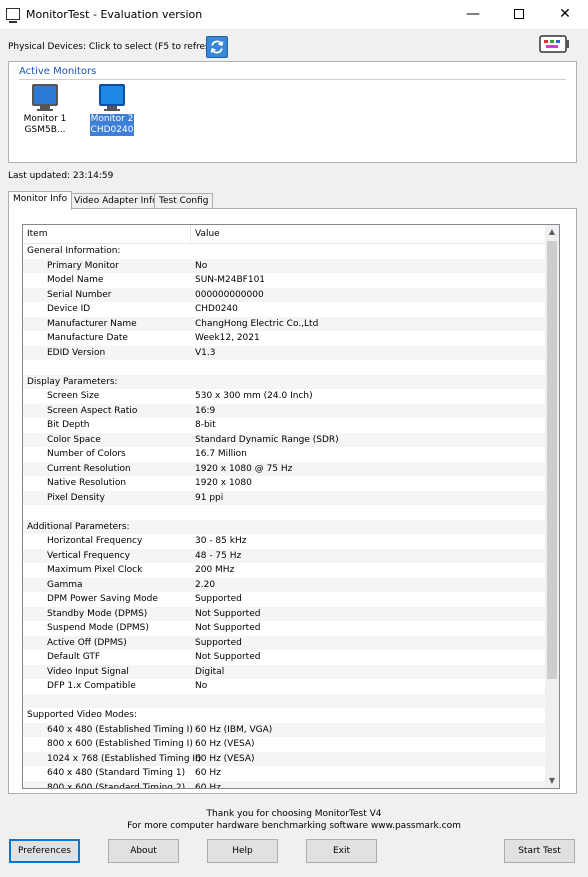 The height and width of the screenshot is (877, 588). I want to click on row-item-label: Standby Mode (DPMS), so click(97, 613).